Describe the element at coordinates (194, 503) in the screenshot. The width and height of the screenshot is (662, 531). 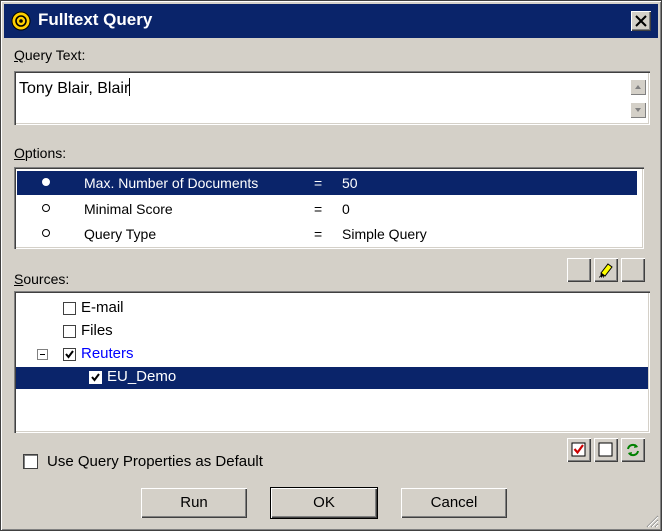
I see `run-button: Run` at that location.